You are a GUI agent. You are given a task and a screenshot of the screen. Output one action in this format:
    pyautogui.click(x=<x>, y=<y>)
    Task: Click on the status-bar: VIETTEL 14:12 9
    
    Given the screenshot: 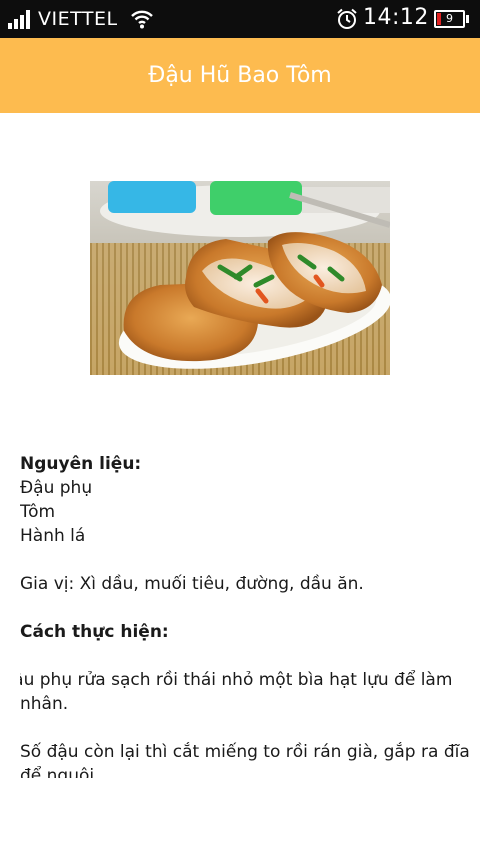 What is the action you would take?
    pyautogui.click(x=240, y=19)
    